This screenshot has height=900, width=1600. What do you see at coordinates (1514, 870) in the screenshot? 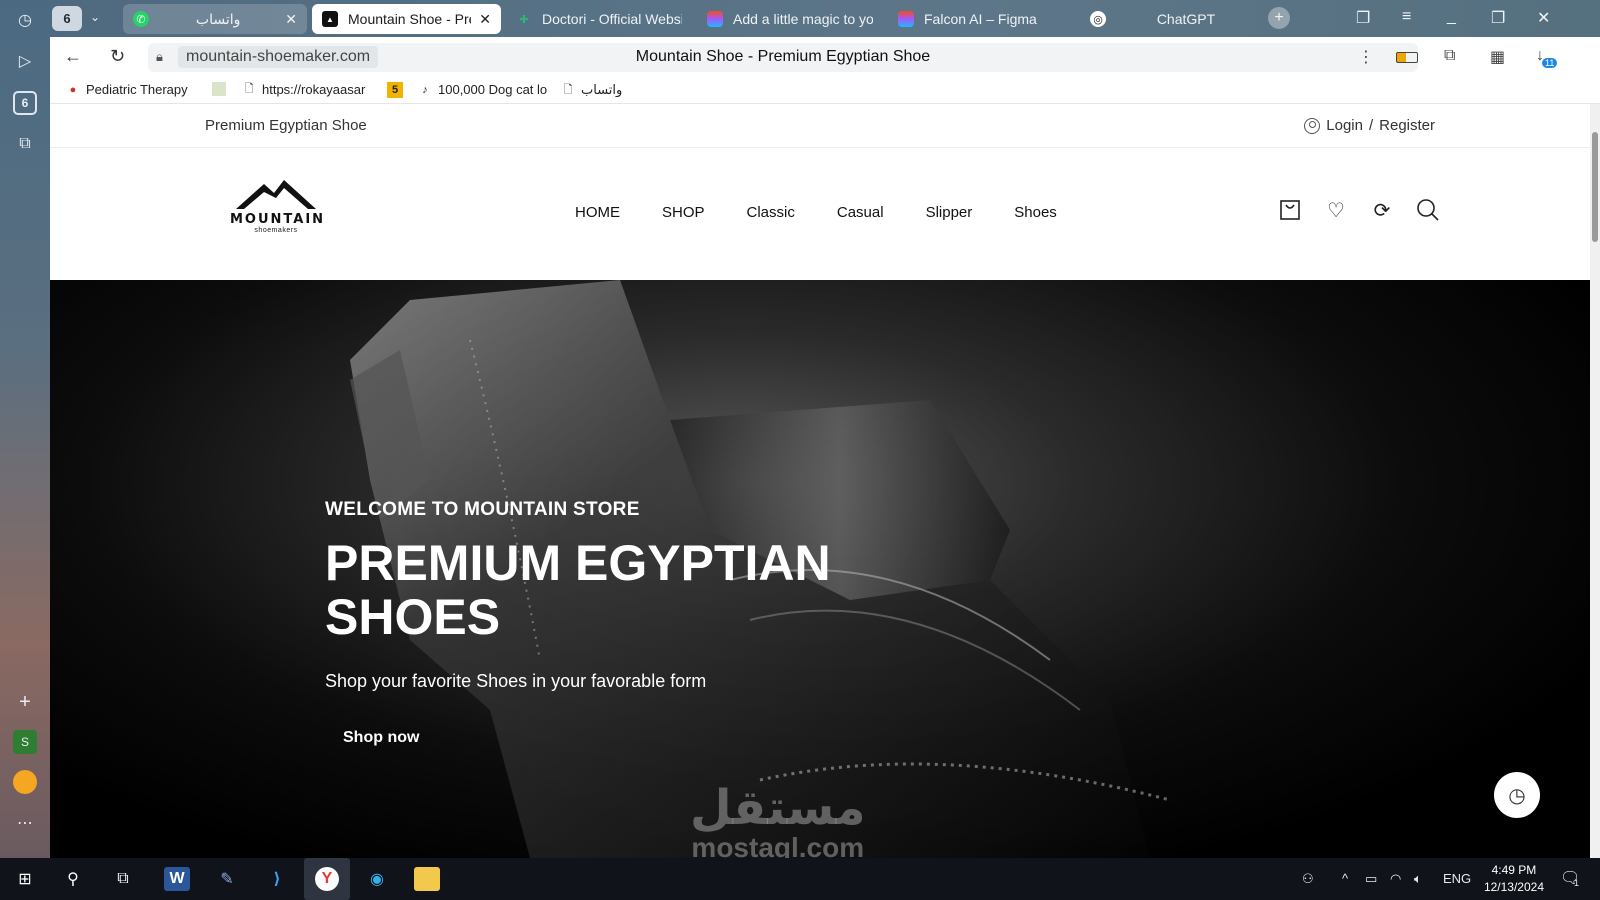
I see `clock-time: 4:49 PM` at bounding box center [1514, 870].